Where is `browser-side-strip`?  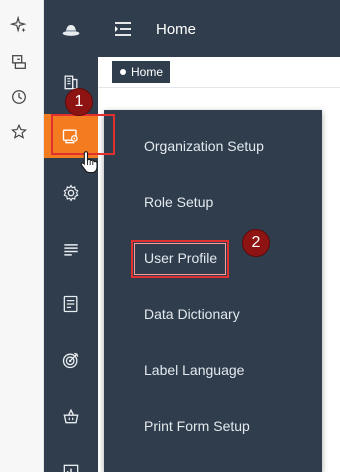
browser-side-strip is located at coordinates (22, 236).